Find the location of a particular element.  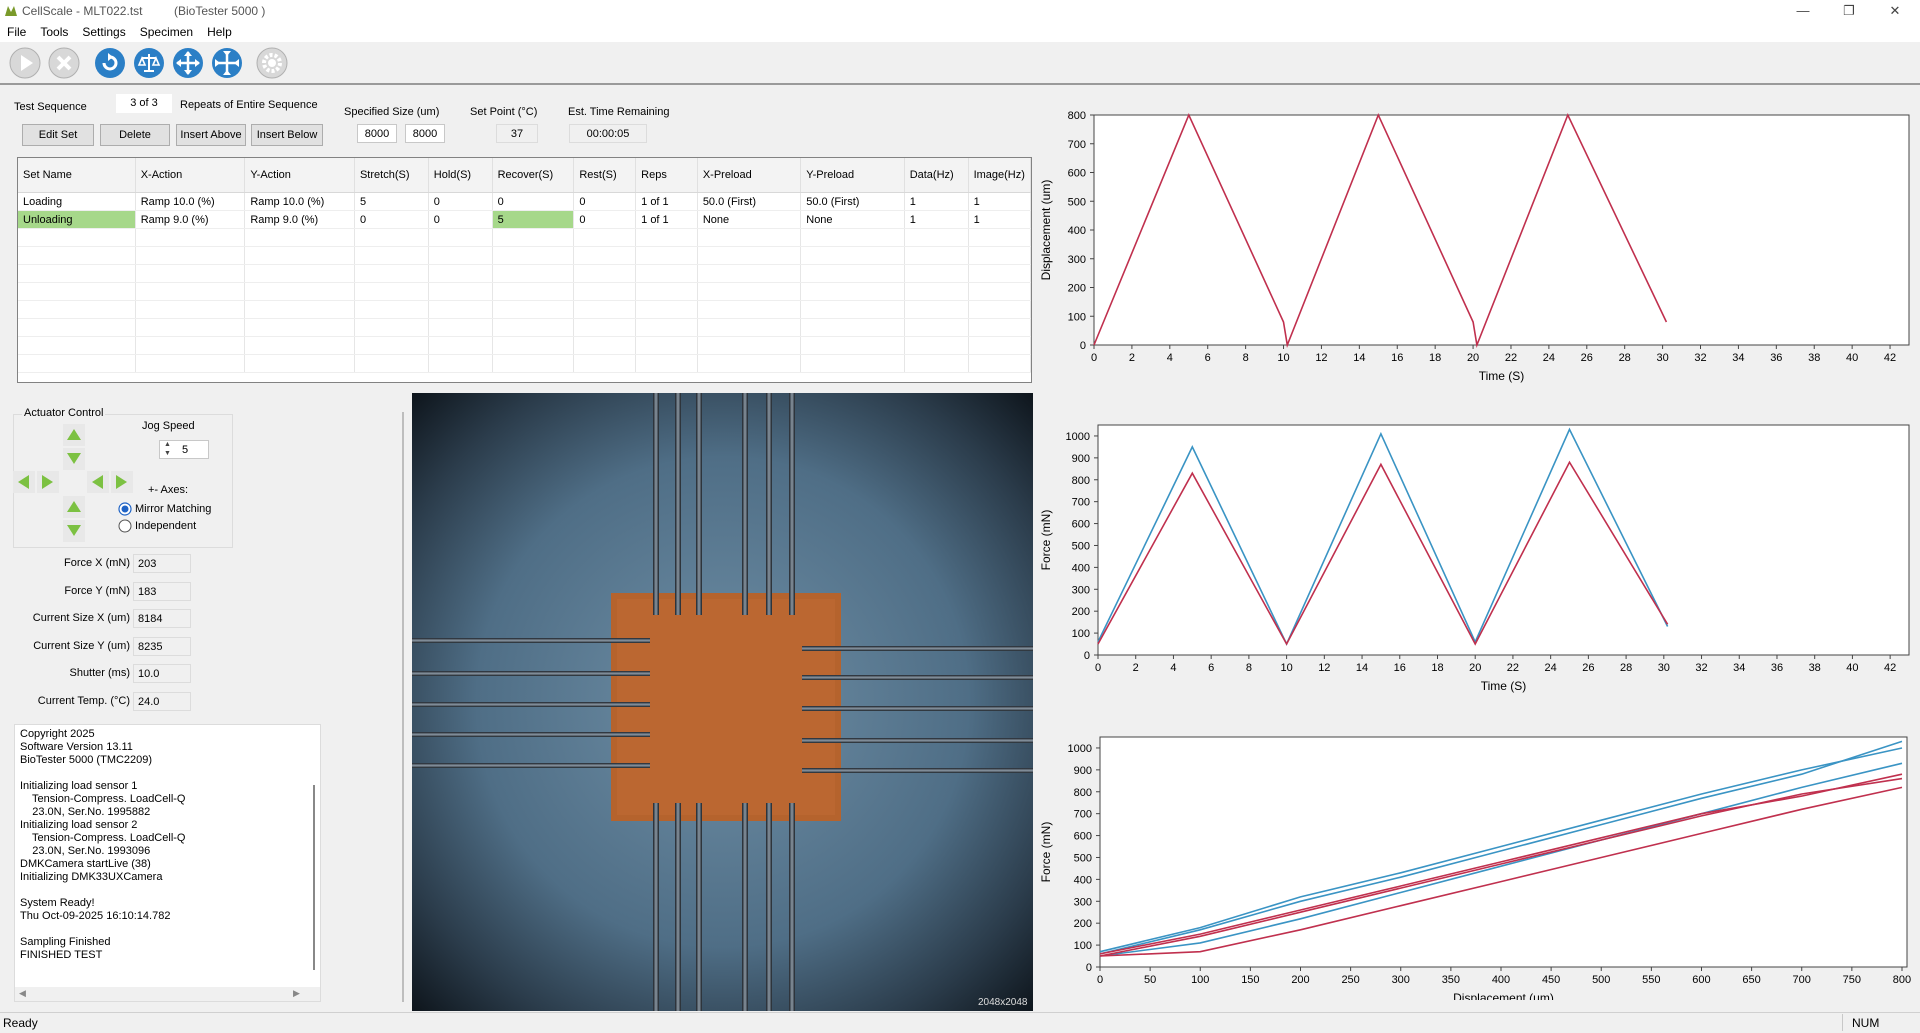

x-tick-label: 40 is located at coordinates (1852, 668).